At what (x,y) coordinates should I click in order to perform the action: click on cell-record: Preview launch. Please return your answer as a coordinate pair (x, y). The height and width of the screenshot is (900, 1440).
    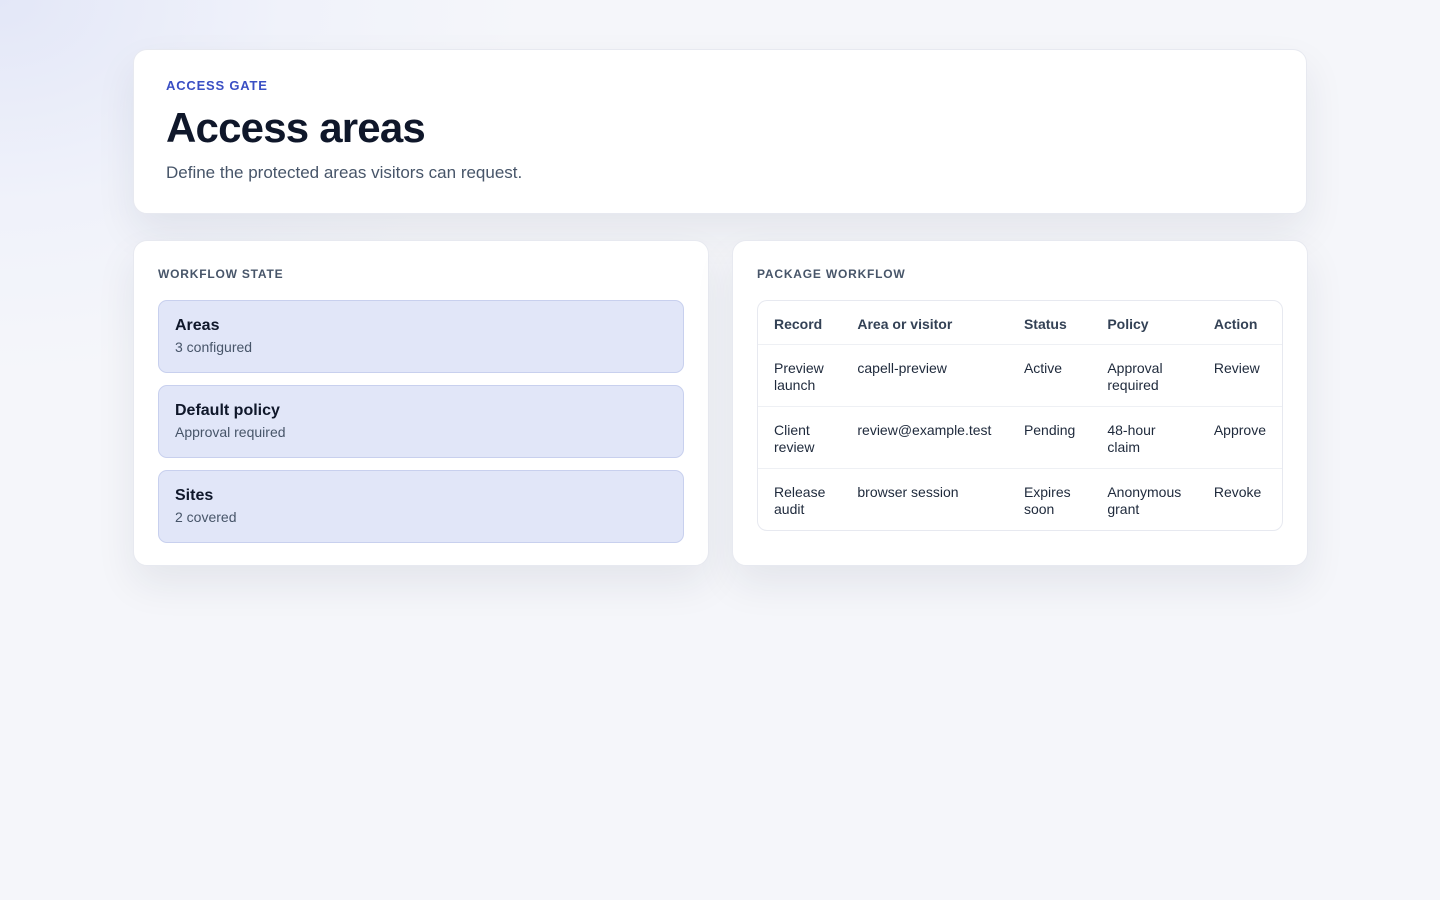
    Looking at the image, I should click on (800, 376).